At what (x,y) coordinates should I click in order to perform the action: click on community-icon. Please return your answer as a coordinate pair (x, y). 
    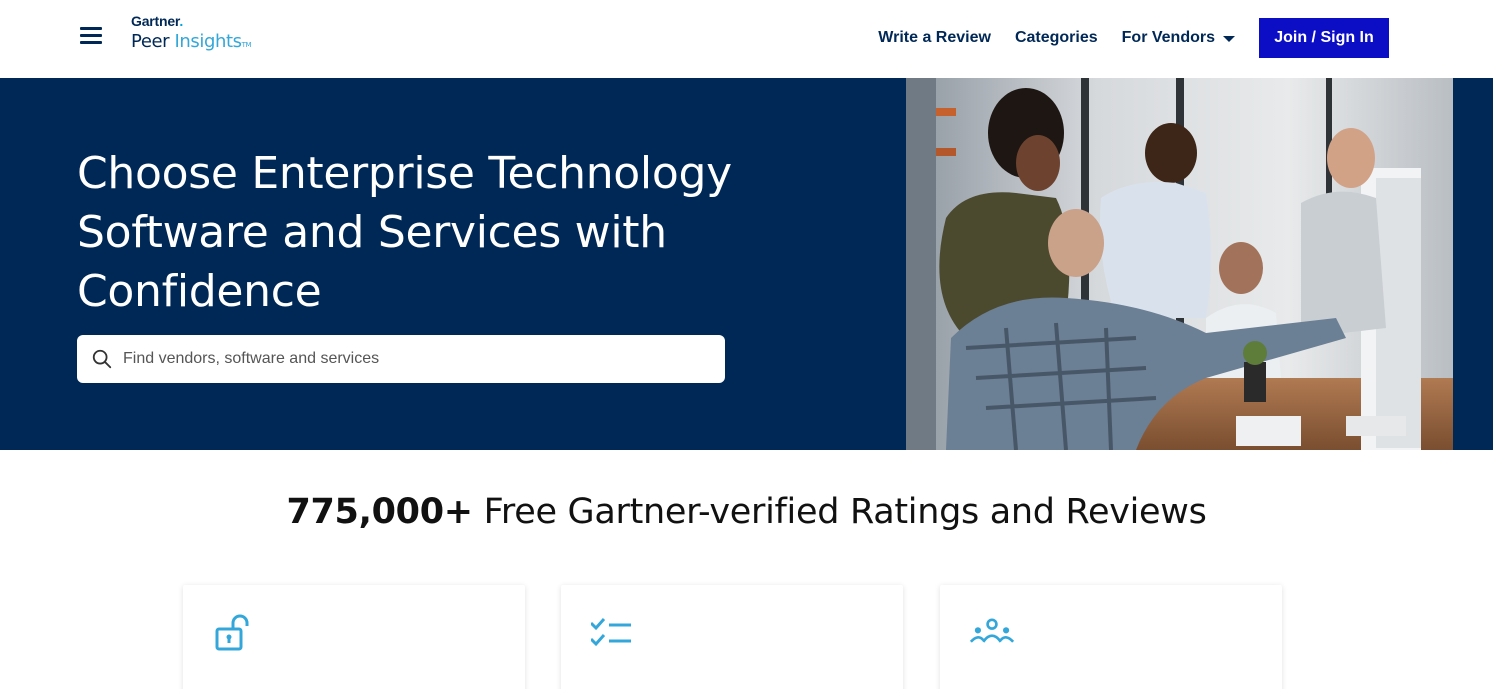
    Looking at the image, I should click on (992, 630).